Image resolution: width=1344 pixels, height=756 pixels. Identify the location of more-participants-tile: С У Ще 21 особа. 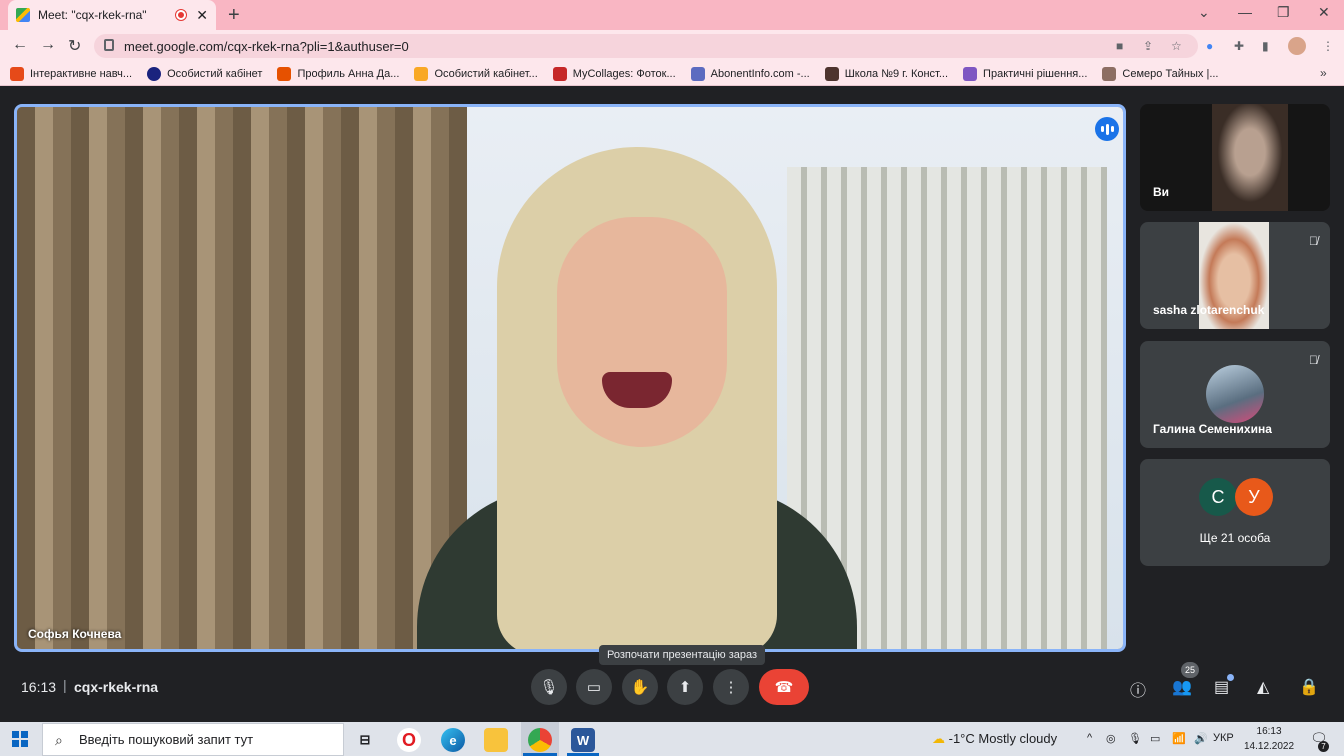
(1235, 512).